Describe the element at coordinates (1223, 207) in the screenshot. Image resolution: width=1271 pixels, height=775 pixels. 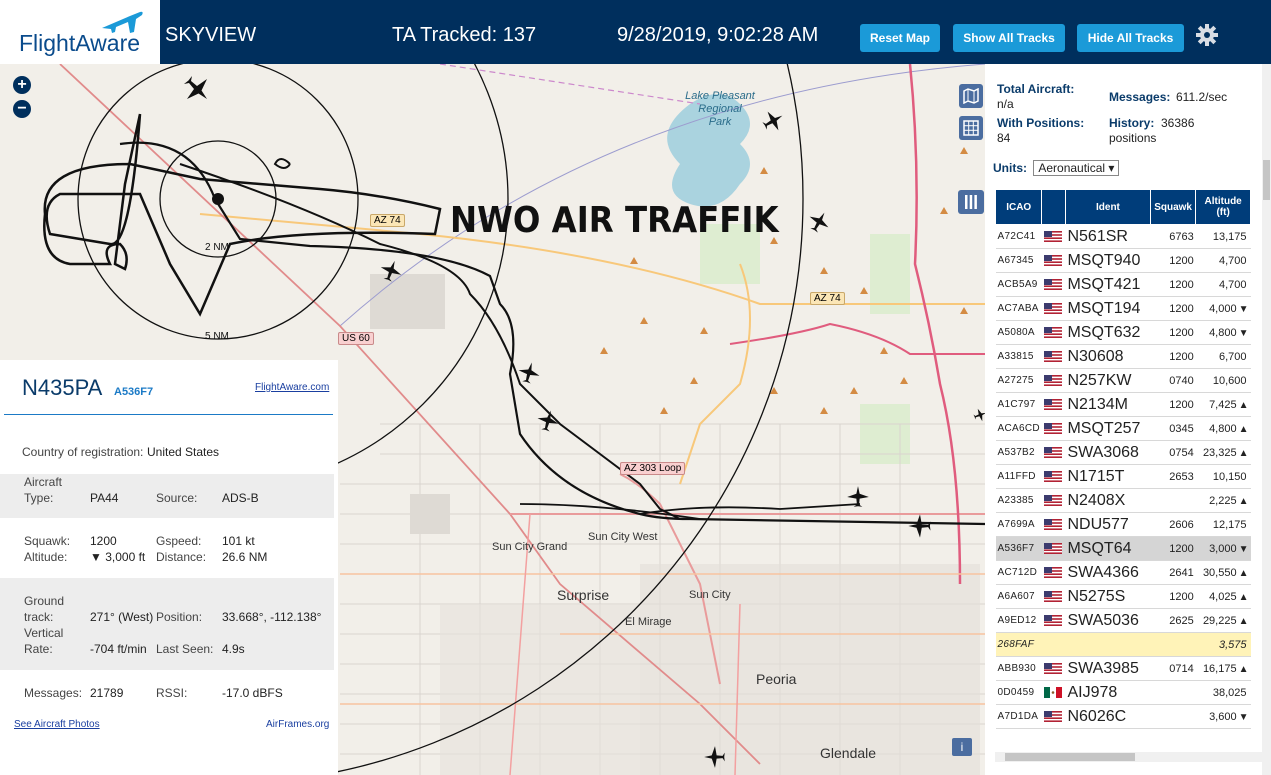
I see `column-header-altitude: Altitude (ft)` at that location.